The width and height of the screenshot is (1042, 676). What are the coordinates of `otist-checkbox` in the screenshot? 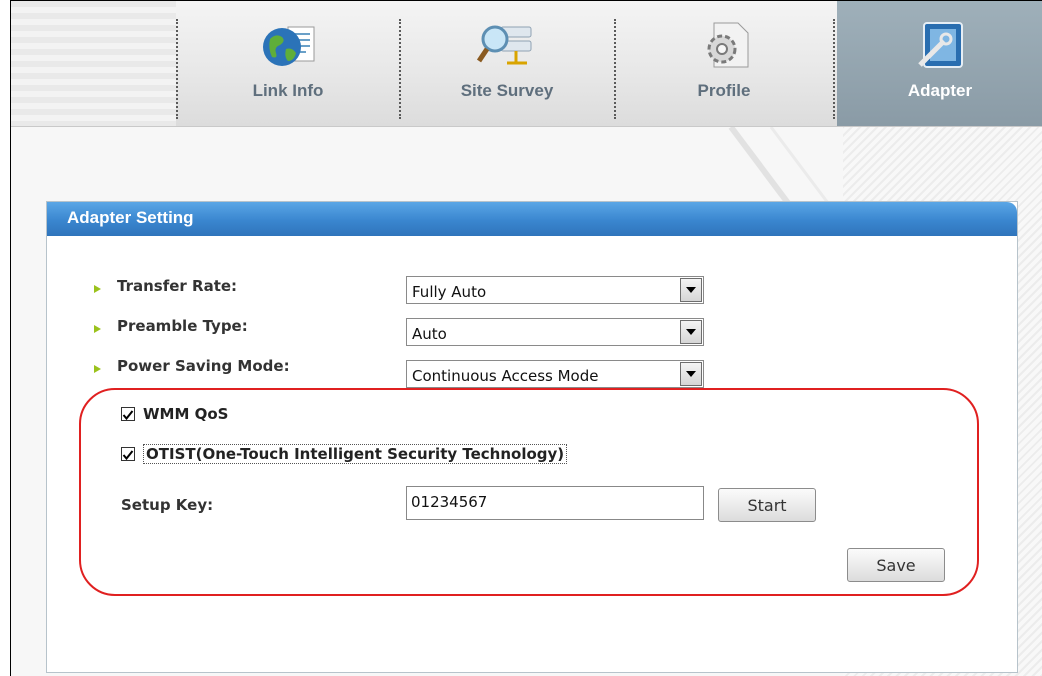 It's located at (128, 454).